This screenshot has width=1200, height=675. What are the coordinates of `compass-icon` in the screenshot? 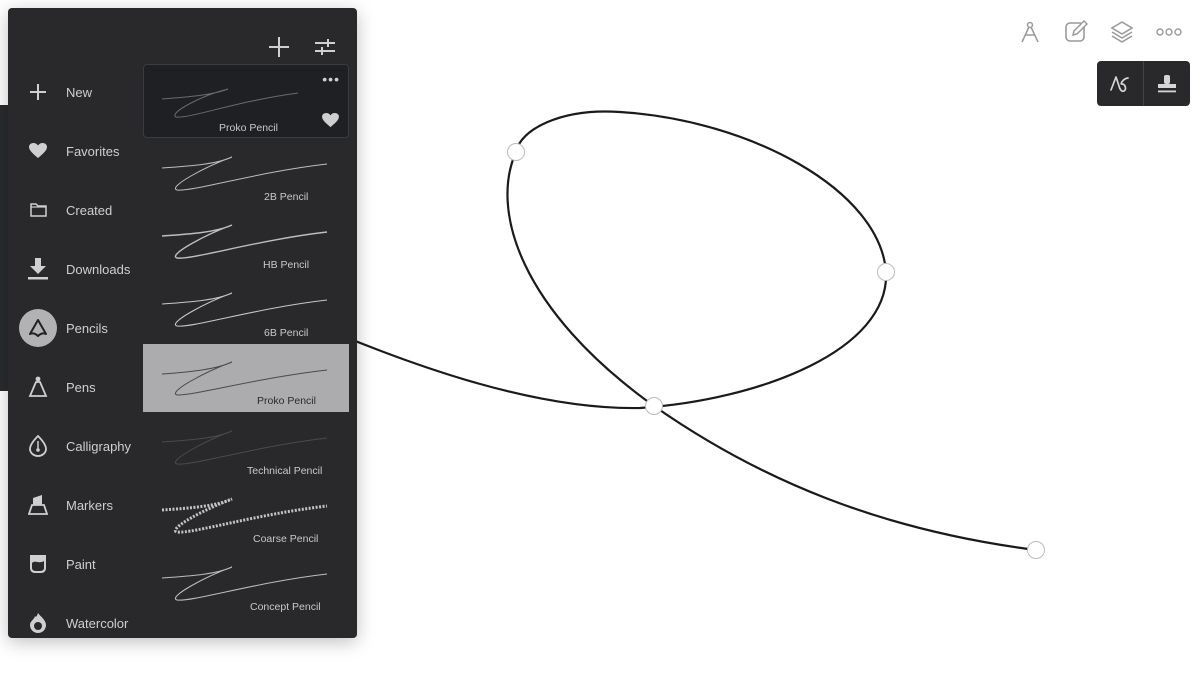 It's located at (1030, 32).